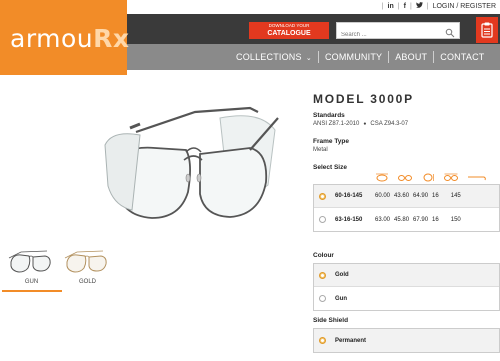 Image resolution: width=500 pixels, height=361 pixels. I want to click on frame-type-label: Frame Type, so click(331, 141).